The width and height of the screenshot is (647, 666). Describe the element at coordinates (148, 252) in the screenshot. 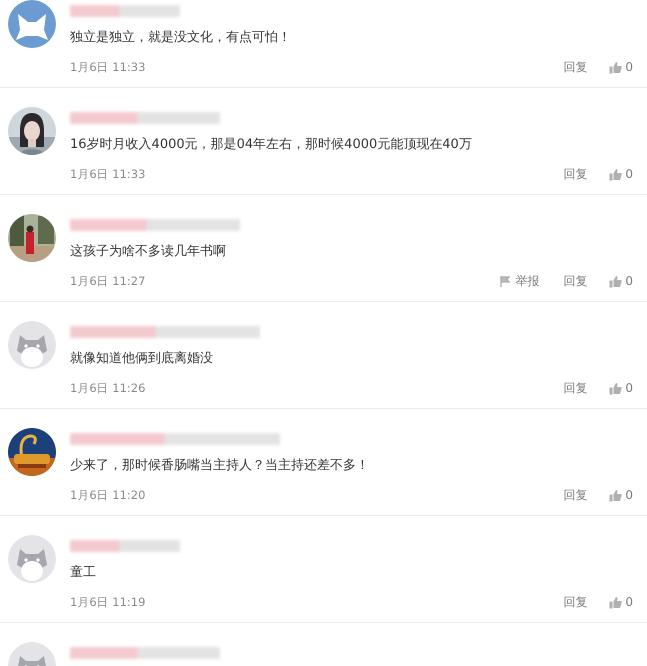

I see `comment-text: 这孩子为啥不多读几年书啊` at that location.